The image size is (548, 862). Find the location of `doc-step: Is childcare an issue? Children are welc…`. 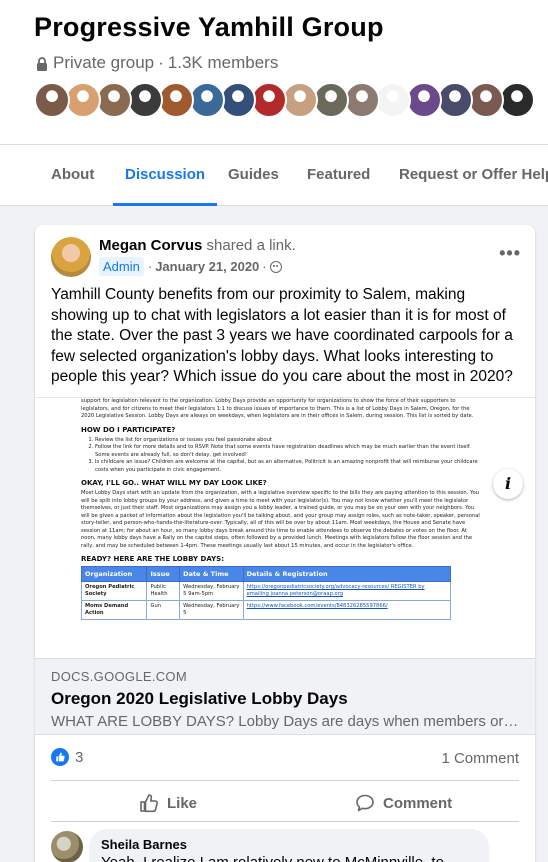

doc-step: Is childcare an issue? Children are welc… is located at coordinates (288, 466).